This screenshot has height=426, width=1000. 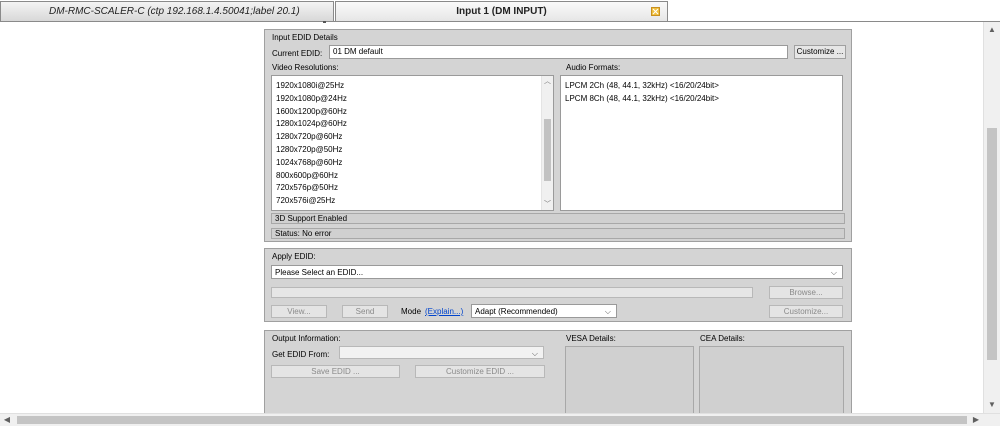 I want to click on vesa-details-box, so click(x=629, y=379).